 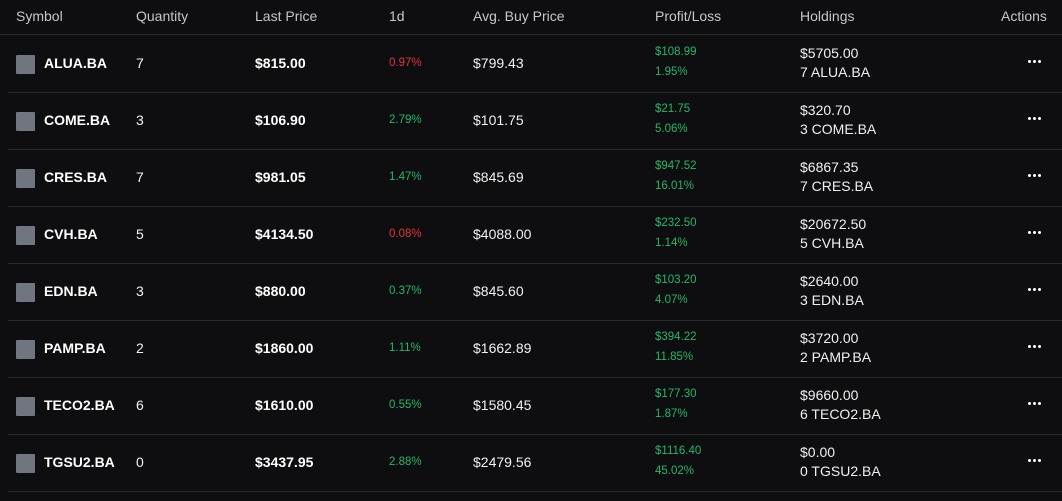 I want to click on last-price: $815.00, so click(x=280, y=63).